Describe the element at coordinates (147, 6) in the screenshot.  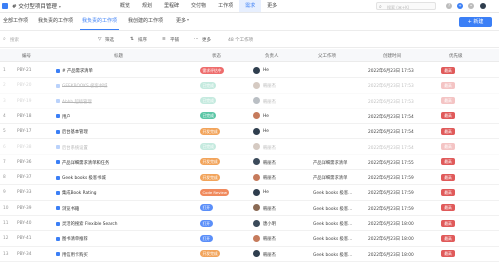
I see `nav-tab-plan: 规划` at that location.